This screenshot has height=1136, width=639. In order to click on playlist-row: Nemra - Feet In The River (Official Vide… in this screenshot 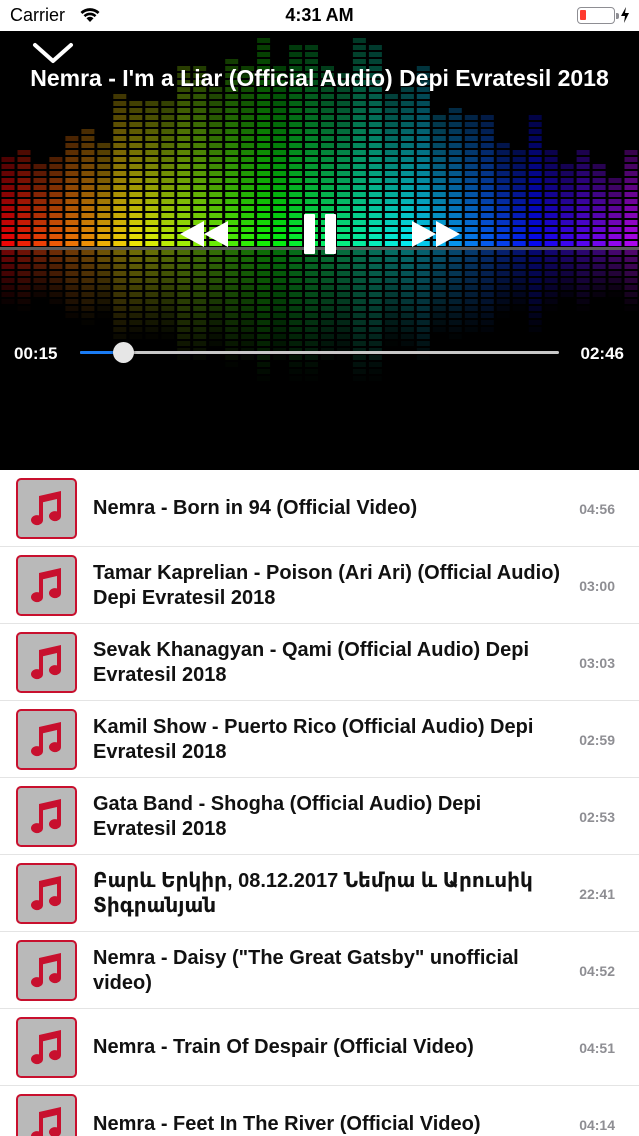, I will do `click(319, 1111)`.